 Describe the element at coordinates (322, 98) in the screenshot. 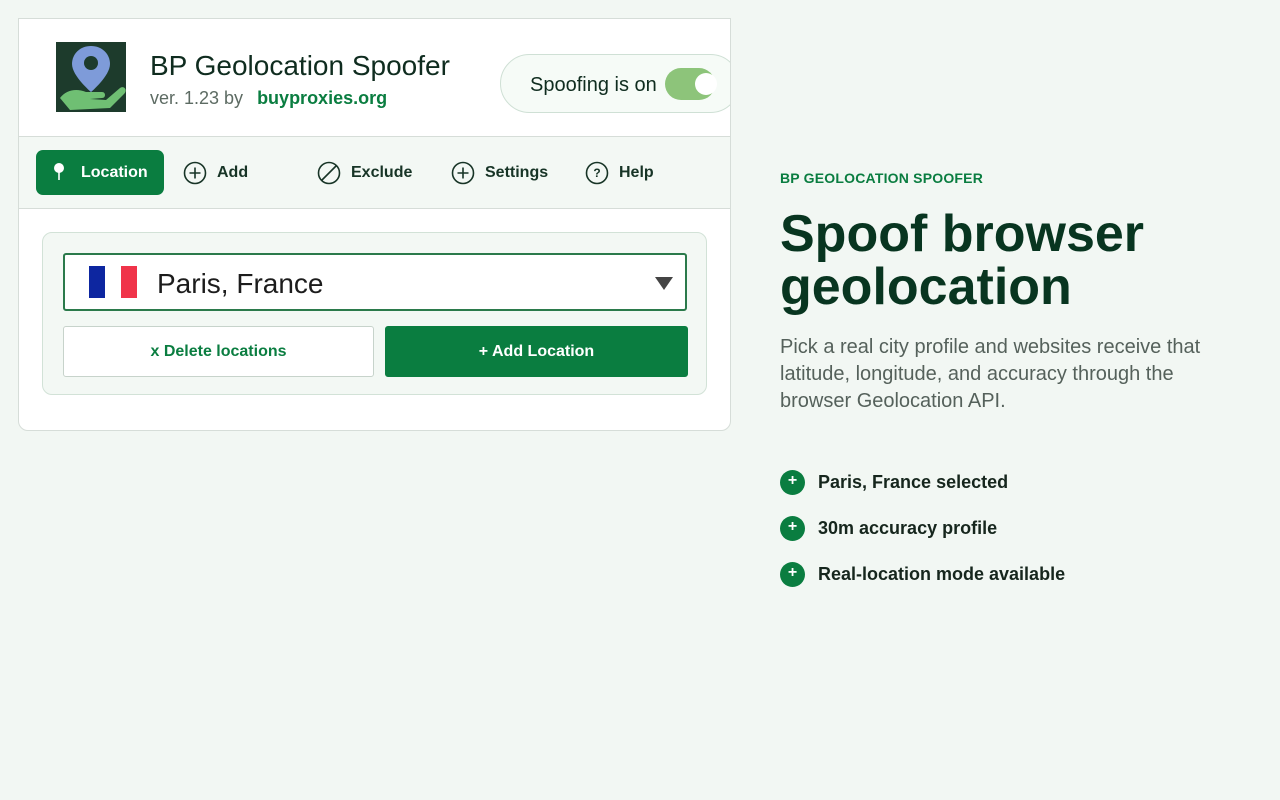

I see `vendor-link: buyproxies.org` at that location.